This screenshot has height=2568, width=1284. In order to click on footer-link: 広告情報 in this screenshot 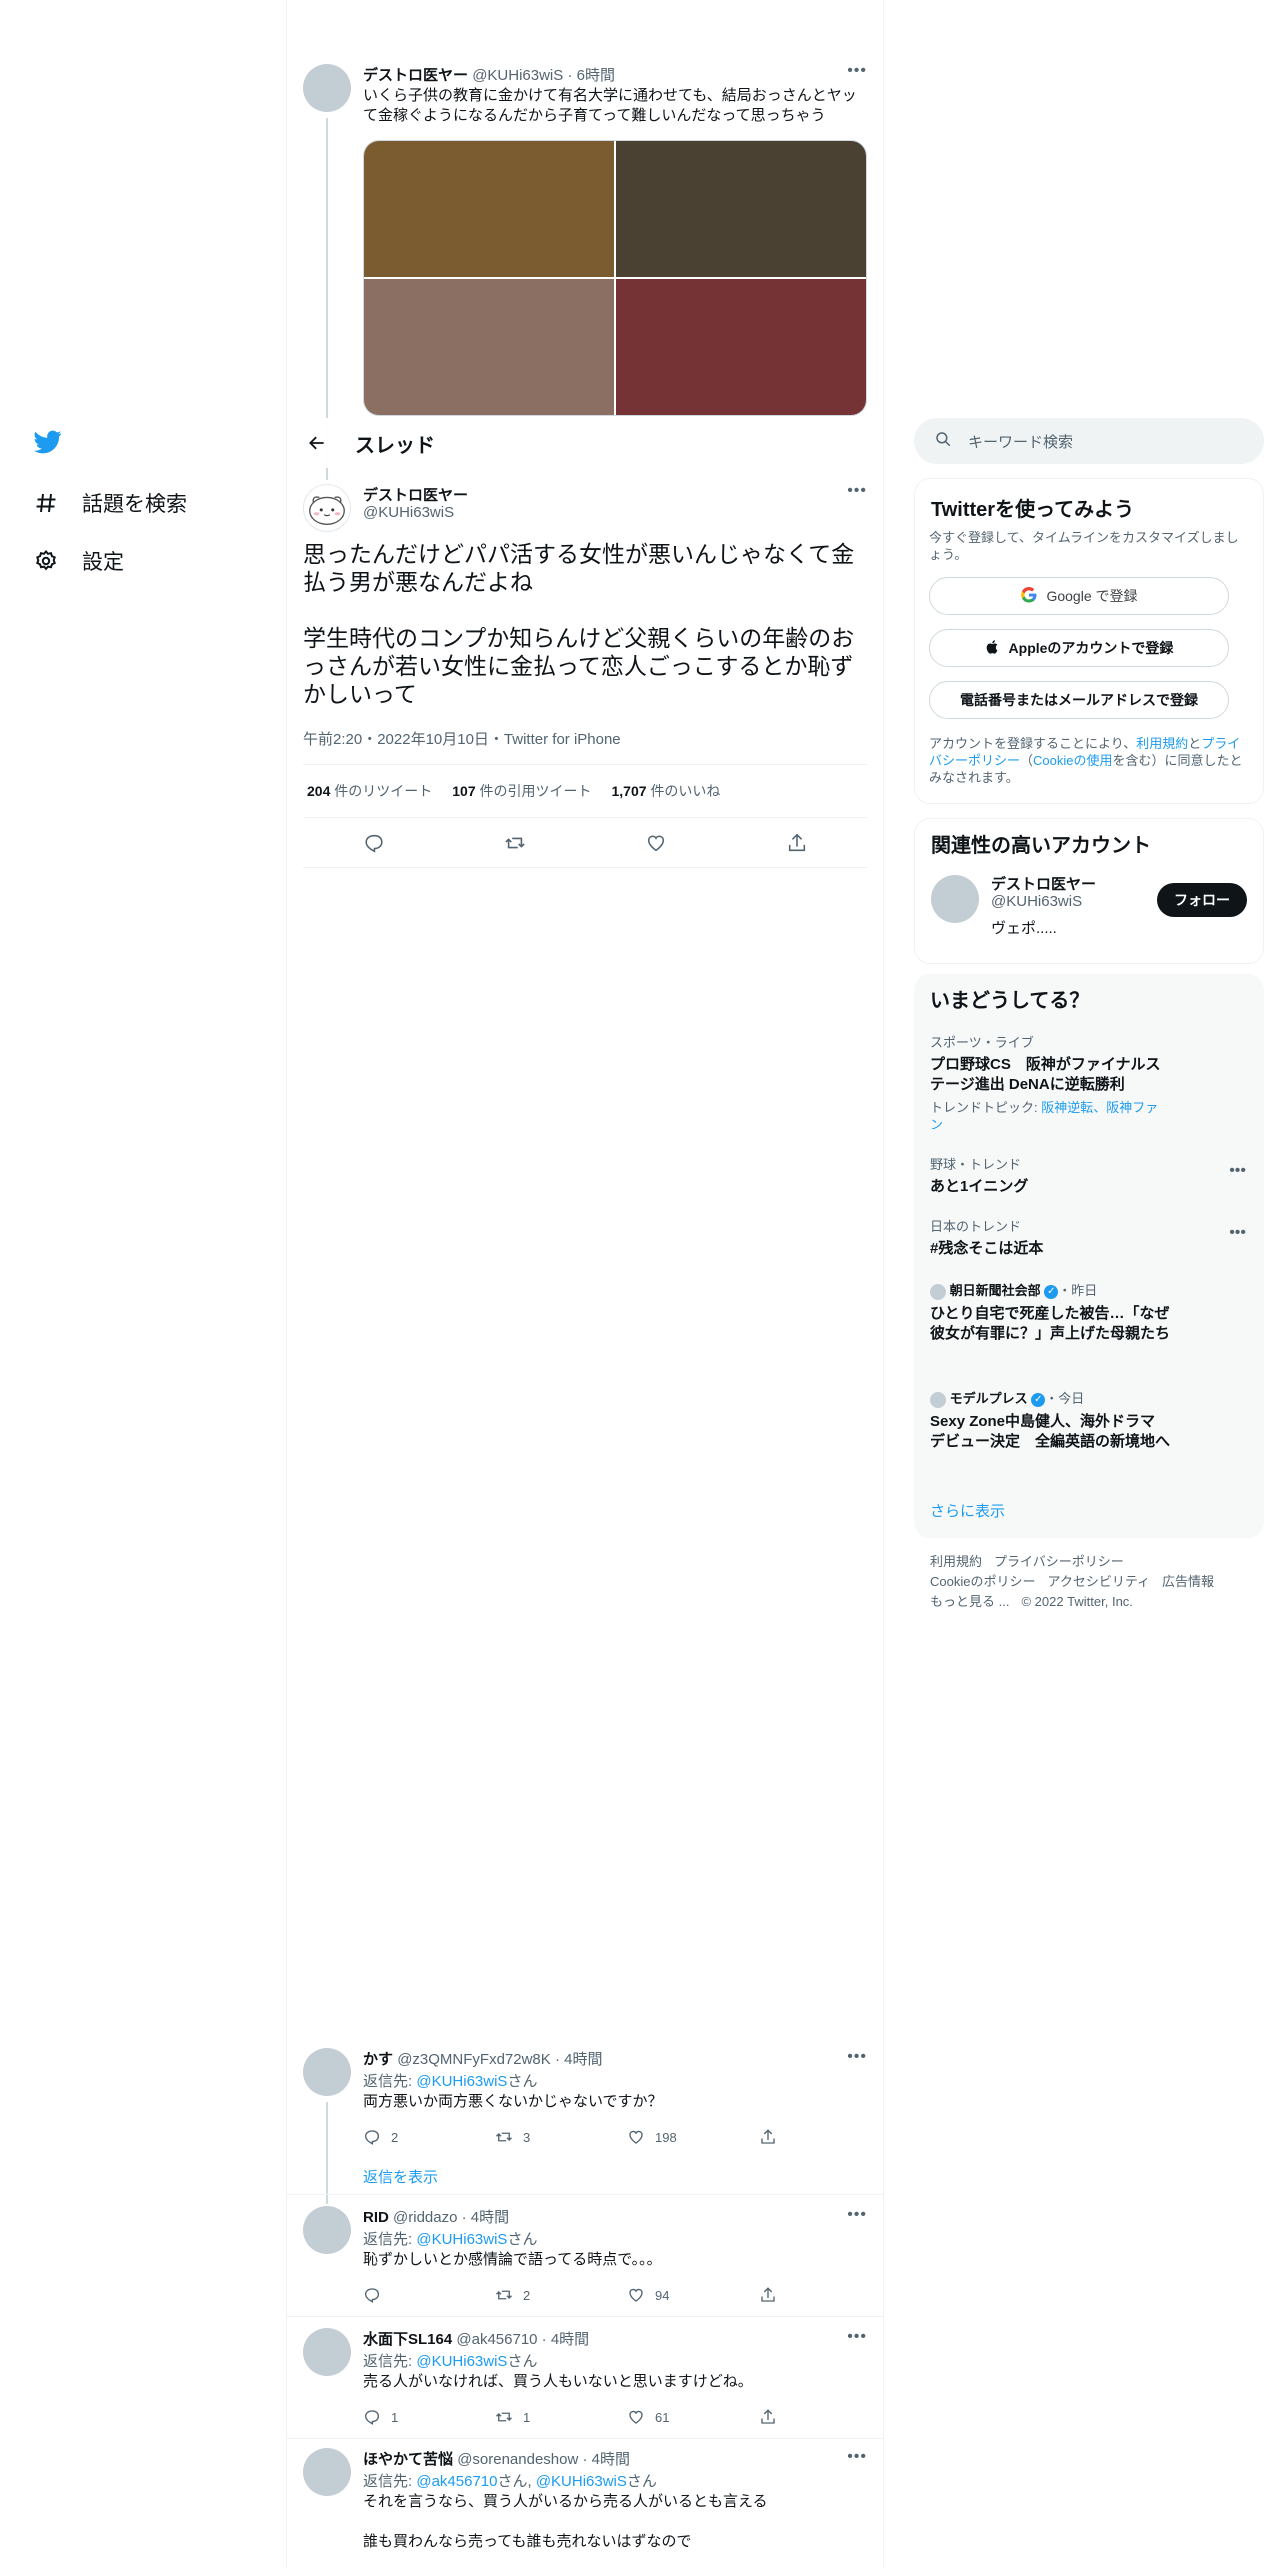, I will do `click(1188, 1581)`.